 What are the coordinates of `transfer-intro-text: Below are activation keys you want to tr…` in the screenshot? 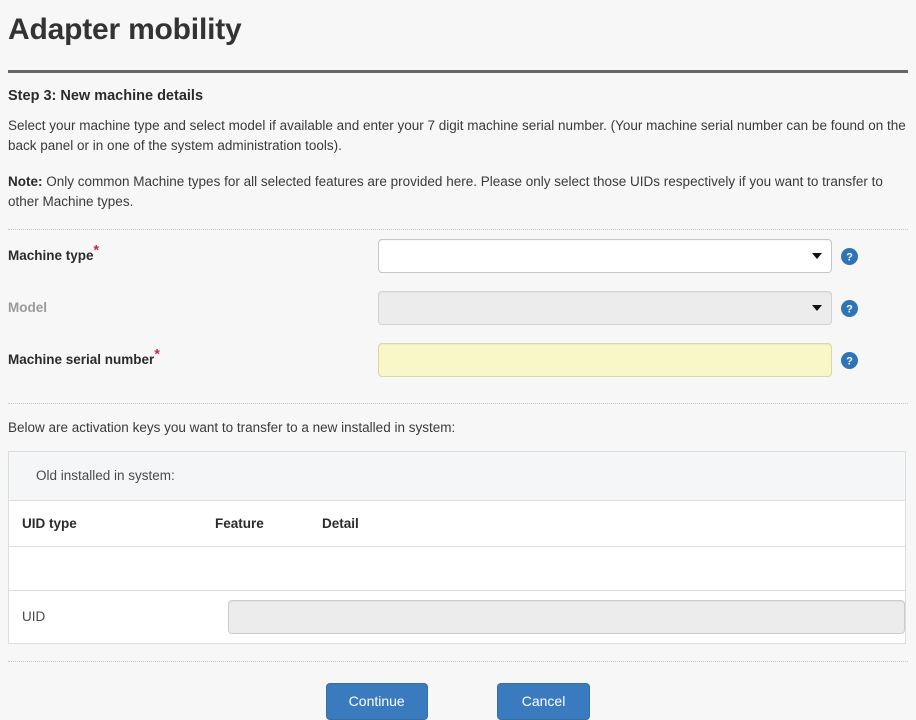 It's located at (232, 427).